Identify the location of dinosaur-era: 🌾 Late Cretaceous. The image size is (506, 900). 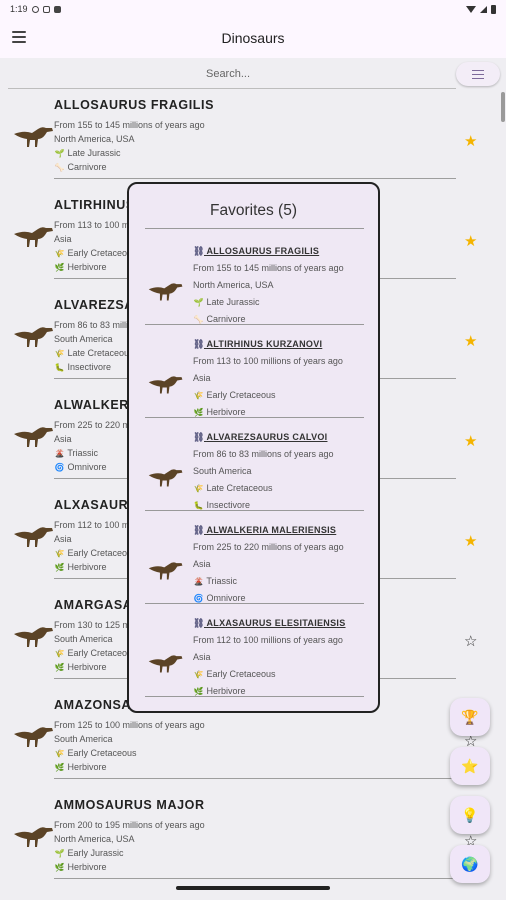
(94, 353).